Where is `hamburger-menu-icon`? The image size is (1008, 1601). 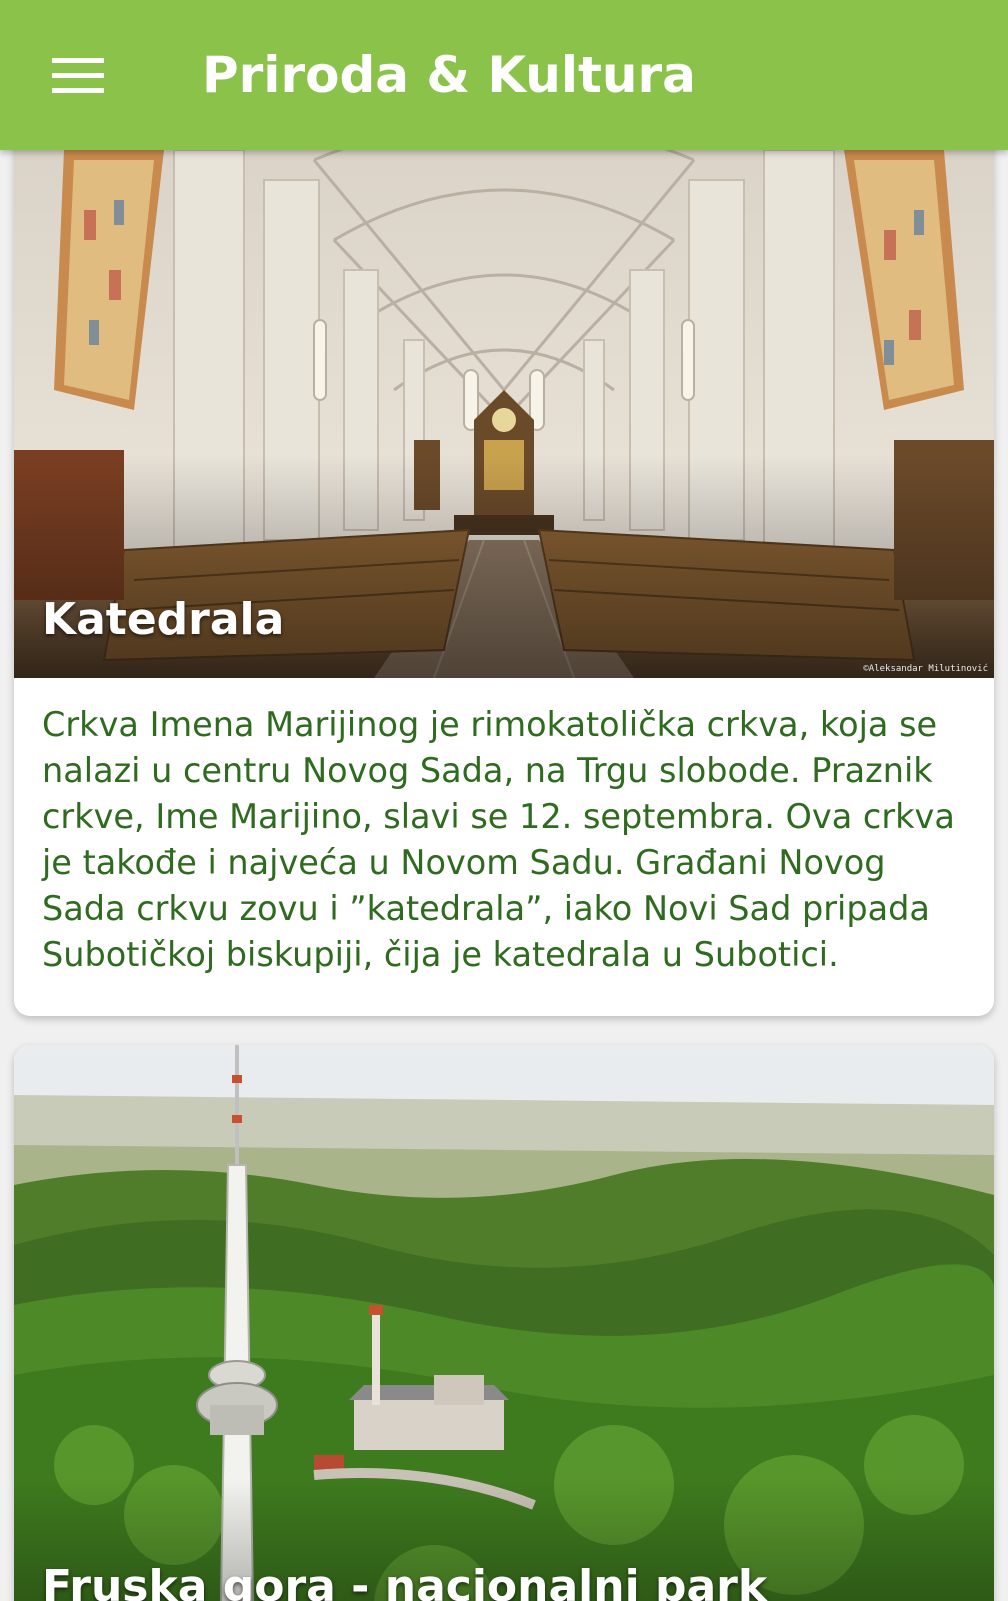 hamburger-menu-icon is located at coordinates (78, 75).